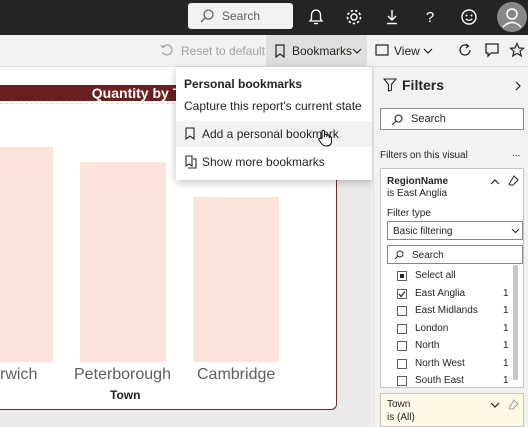  I want to click on filters-search-placeholder: Search, so click(428, 119).